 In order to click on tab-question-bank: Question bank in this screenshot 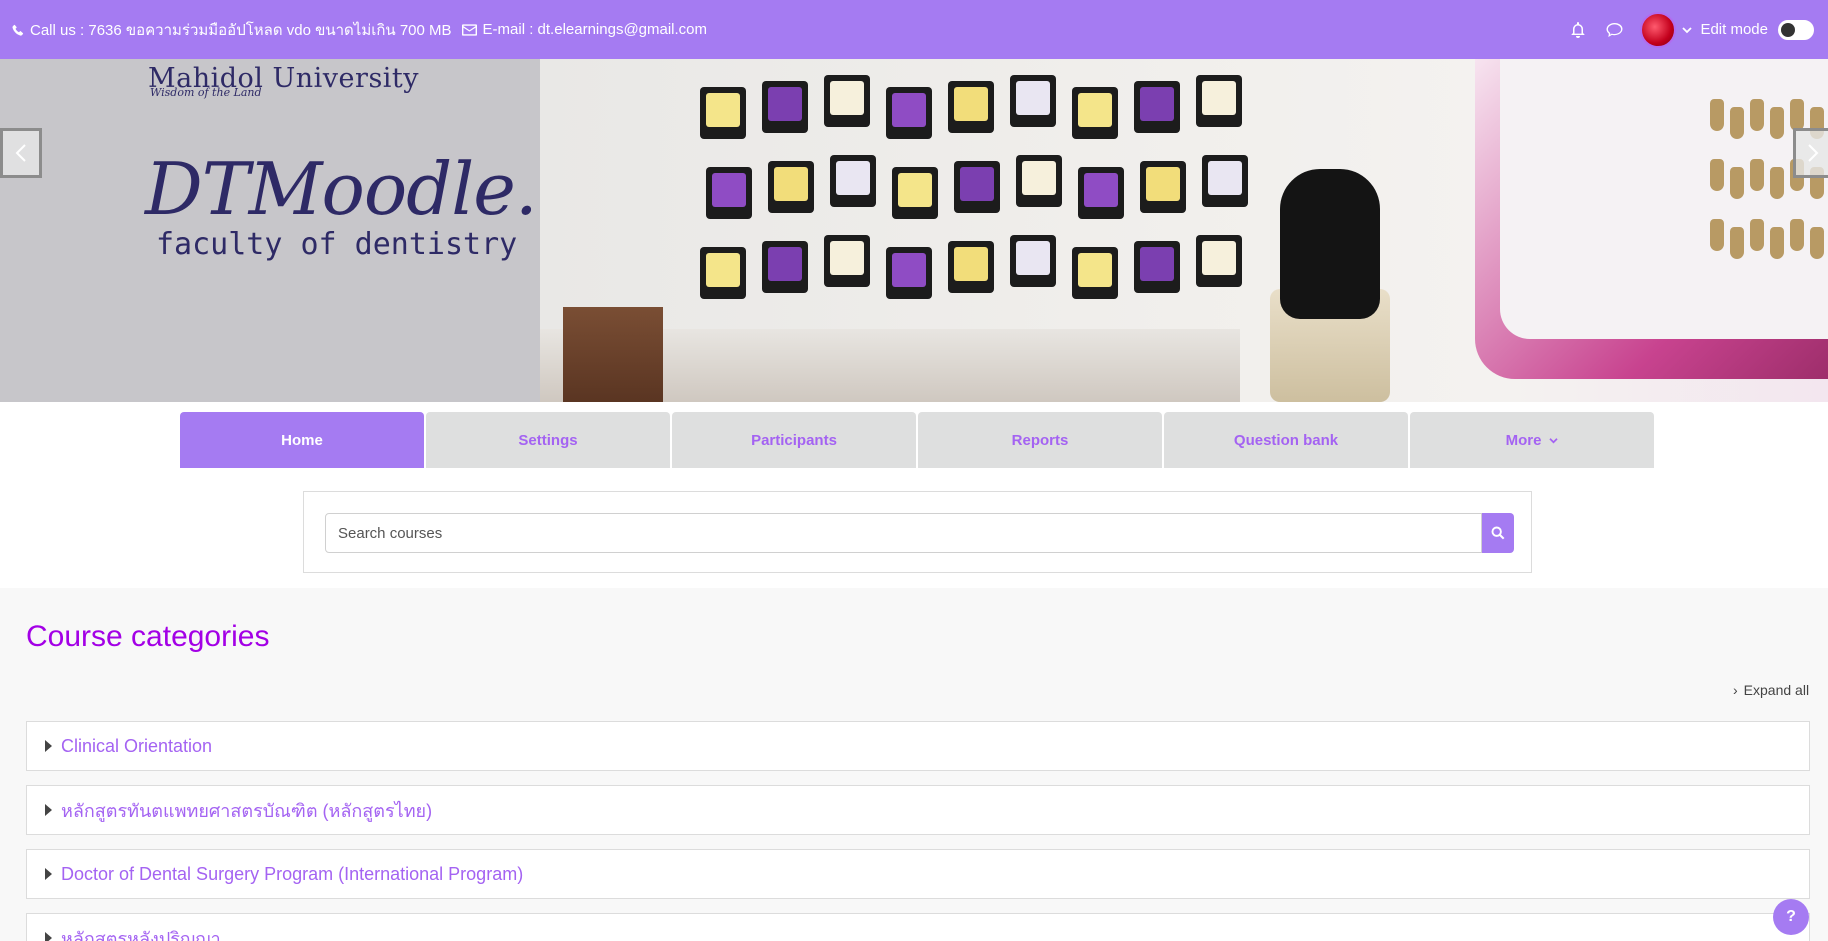, I will do `click(1286, 440)`.